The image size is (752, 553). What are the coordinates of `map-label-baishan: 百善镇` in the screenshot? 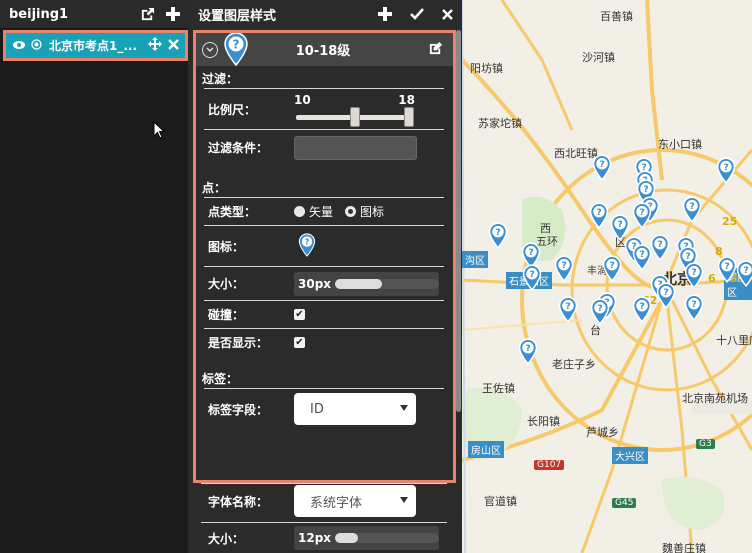 It's located at (616, 16).